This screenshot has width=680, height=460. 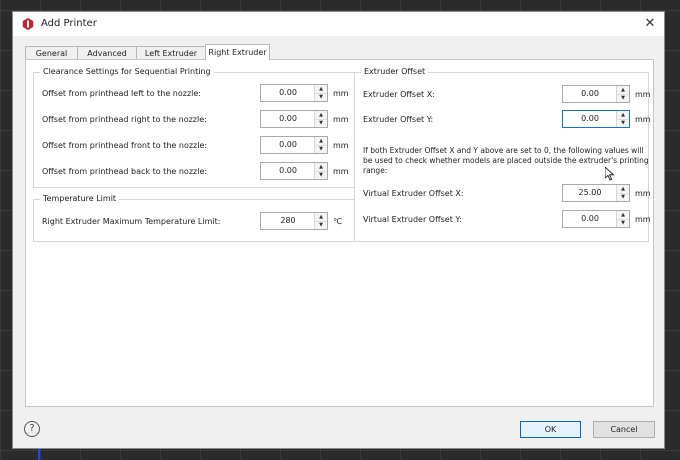 I want to click on offset-left-input, so click(x=288, y=93).